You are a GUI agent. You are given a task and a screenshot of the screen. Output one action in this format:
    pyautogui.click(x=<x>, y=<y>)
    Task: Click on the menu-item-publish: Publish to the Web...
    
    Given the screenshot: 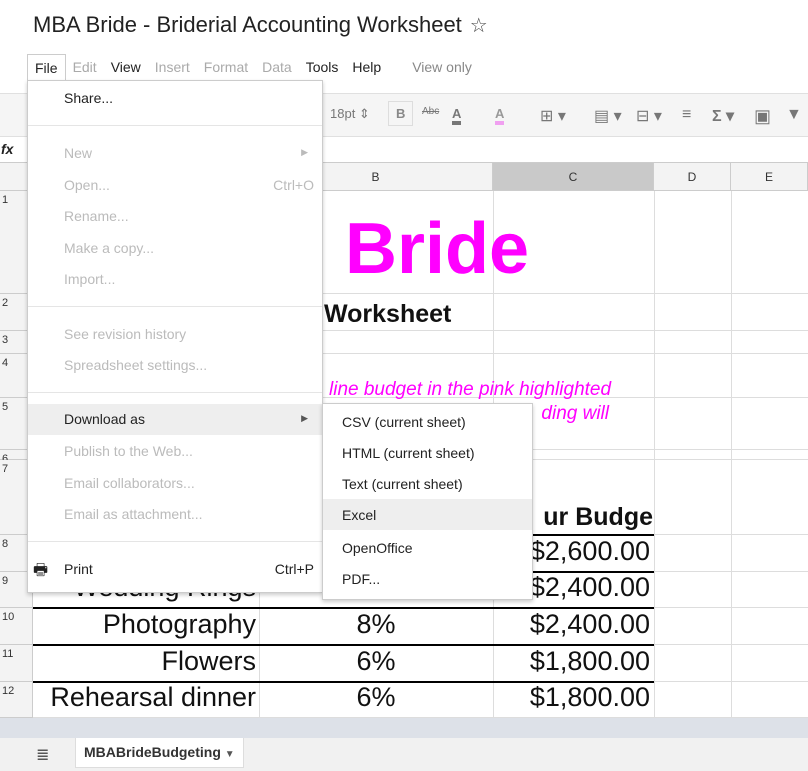 What is the action you would take?
    pyautogui.click(x=175, y=451)
    